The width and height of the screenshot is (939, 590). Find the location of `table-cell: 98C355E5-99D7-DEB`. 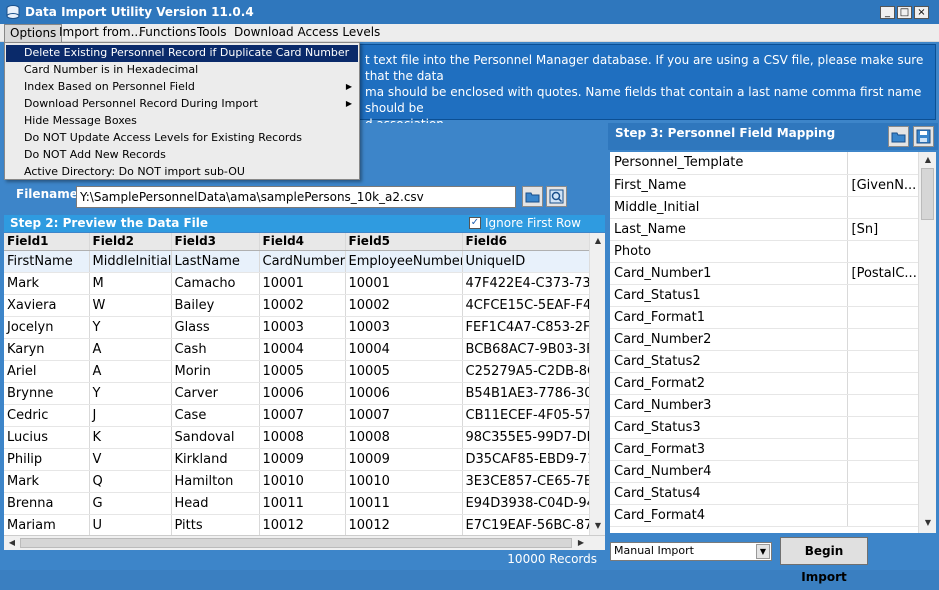

table-cell: 98C355E5-99D7-DEB is located at coordinates (528, 437).